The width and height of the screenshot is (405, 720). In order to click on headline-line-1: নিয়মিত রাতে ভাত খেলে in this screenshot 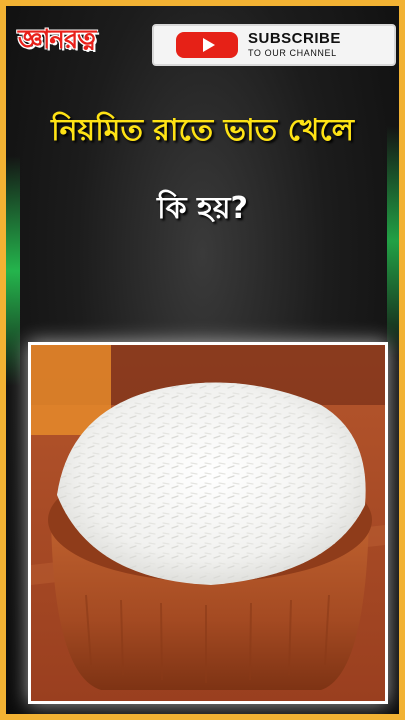, I will do `click(202, 130)`.